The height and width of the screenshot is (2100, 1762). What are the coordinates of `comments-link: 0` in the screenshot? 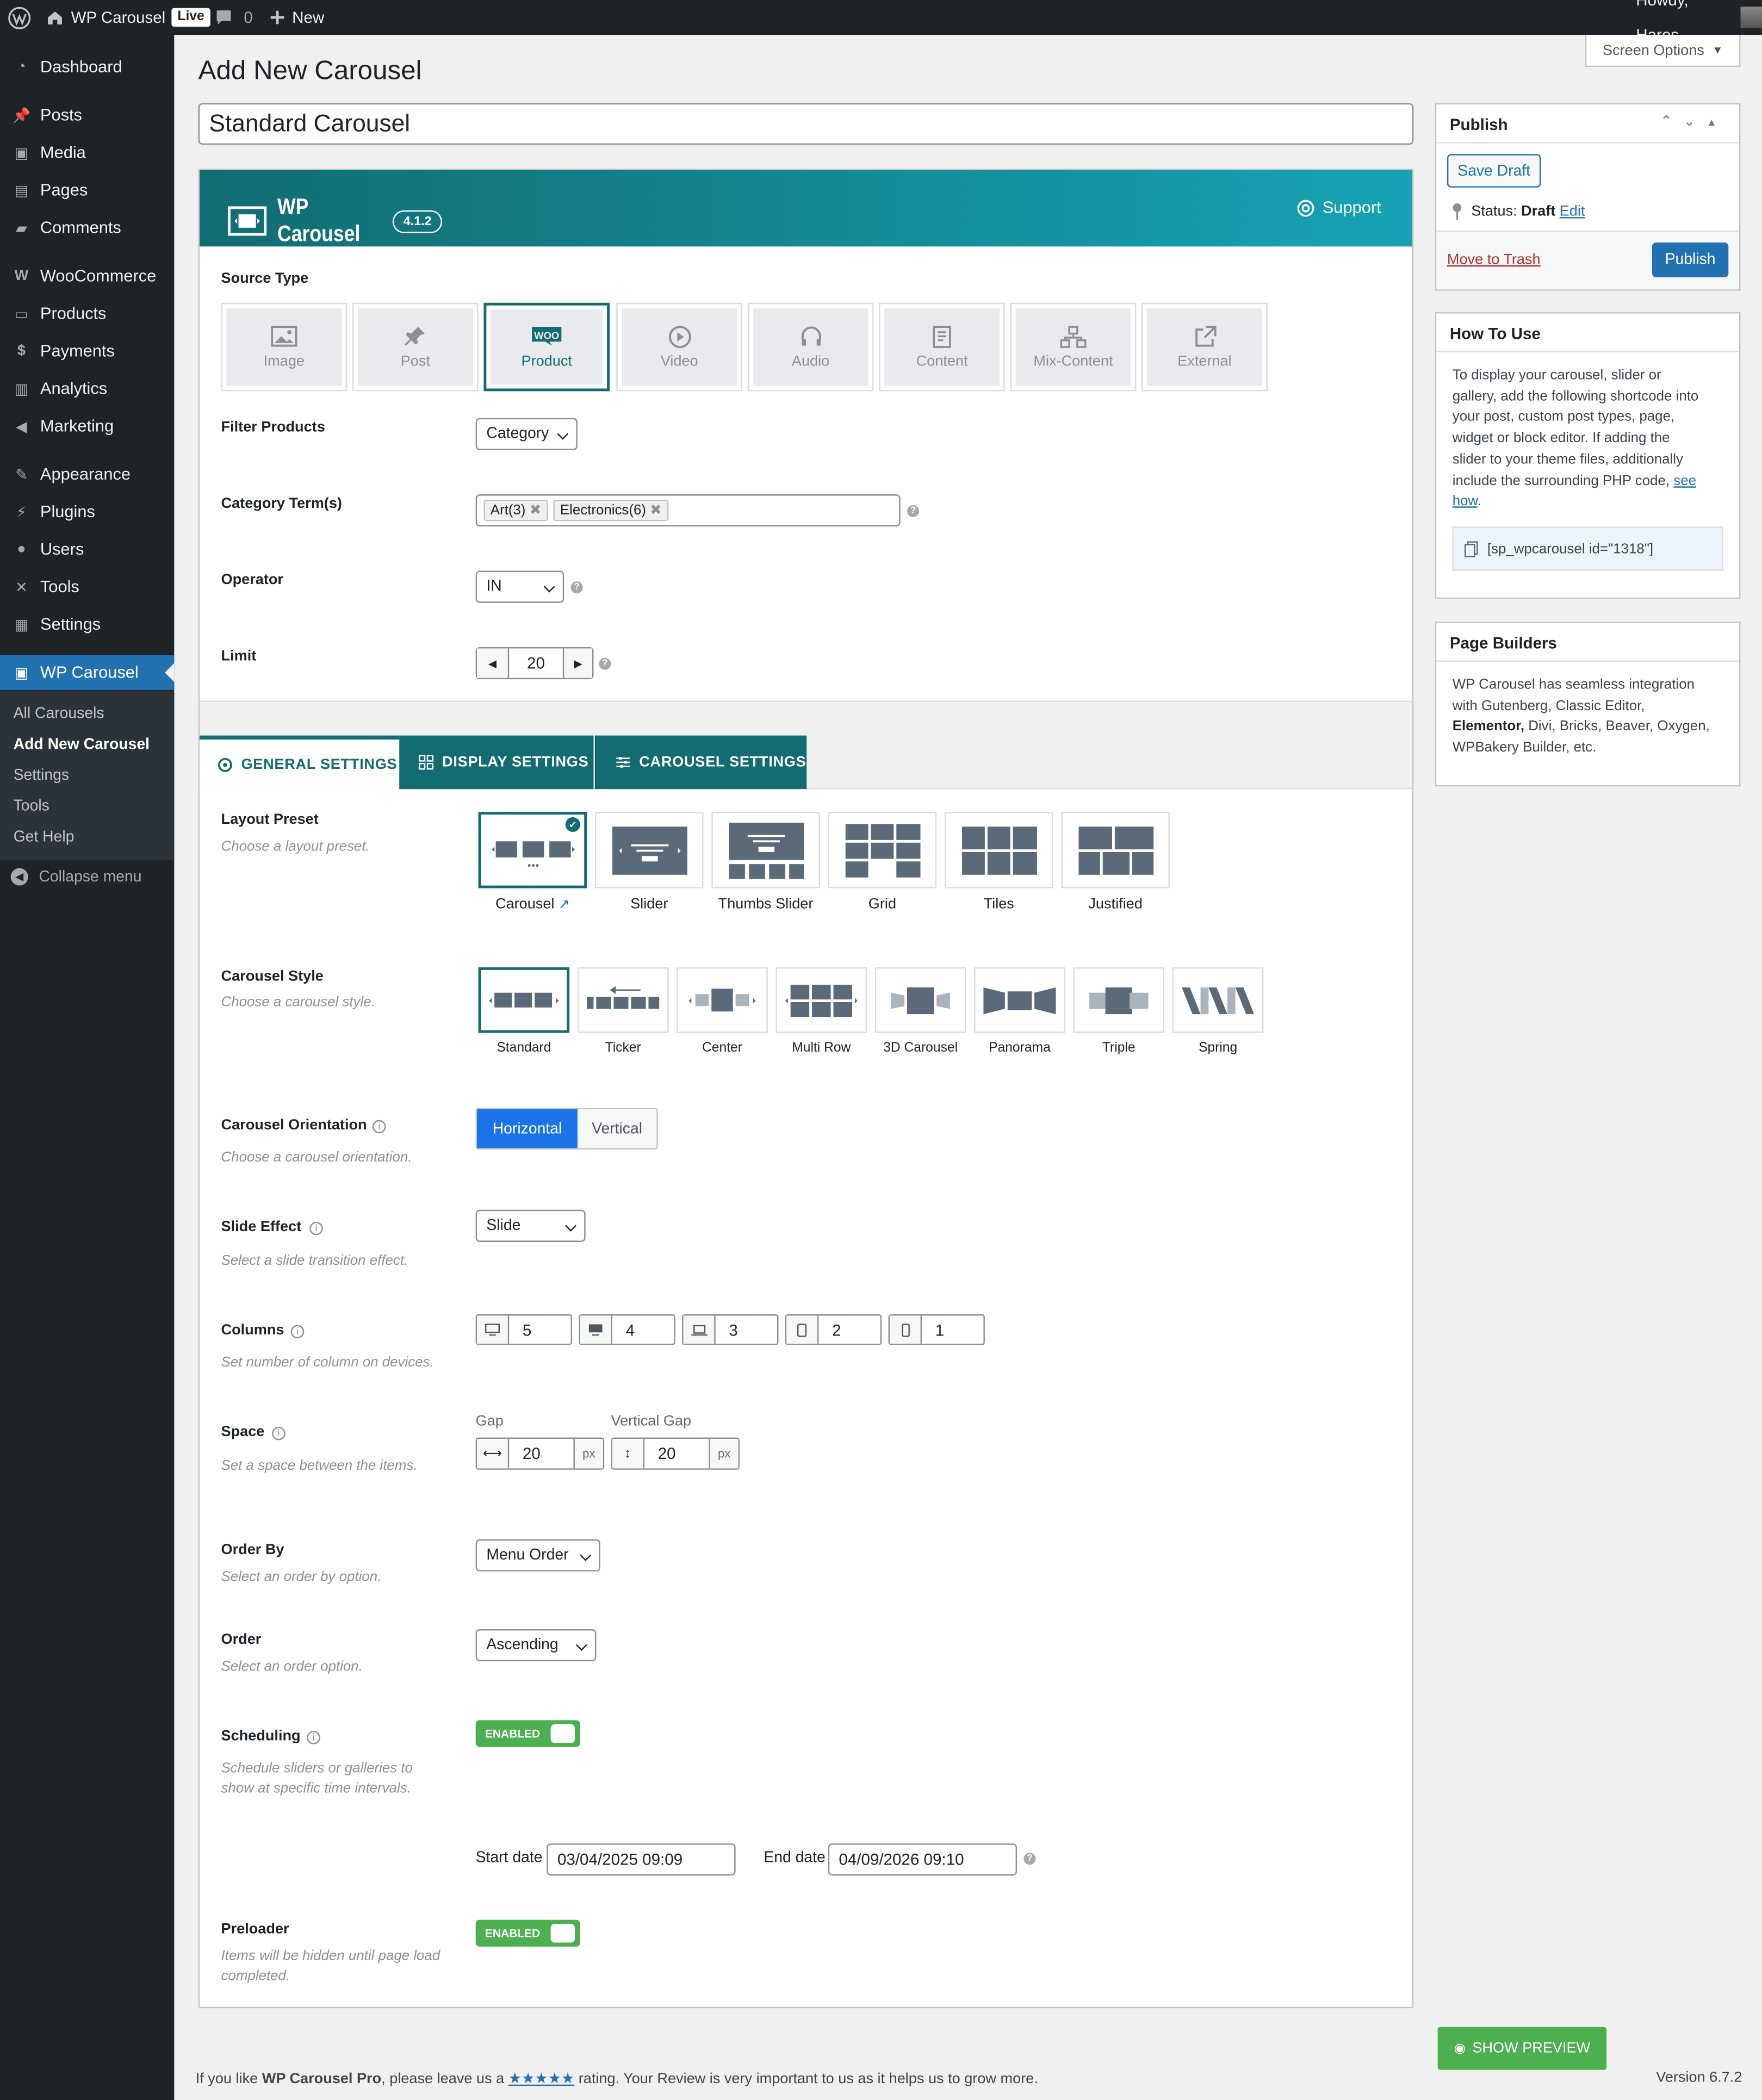 It's located at (234, 17).